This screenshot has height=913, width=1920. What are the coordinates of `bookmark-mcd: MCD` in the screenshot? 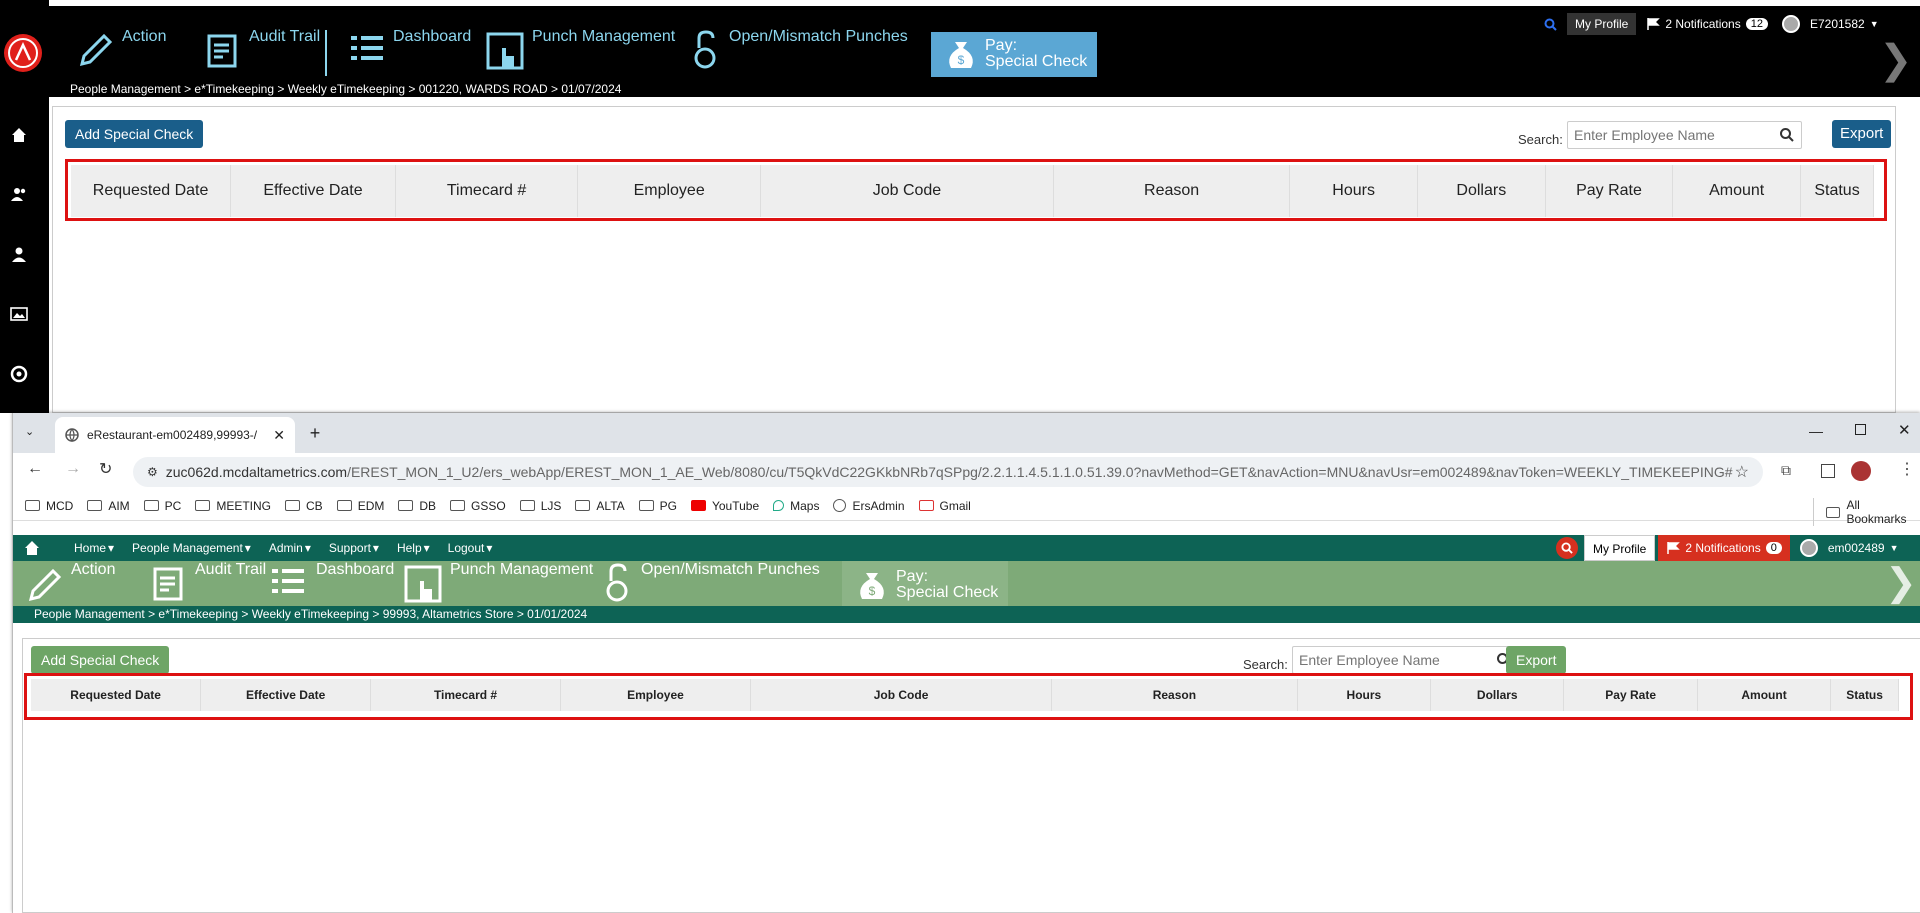 It's located at (49, 506).